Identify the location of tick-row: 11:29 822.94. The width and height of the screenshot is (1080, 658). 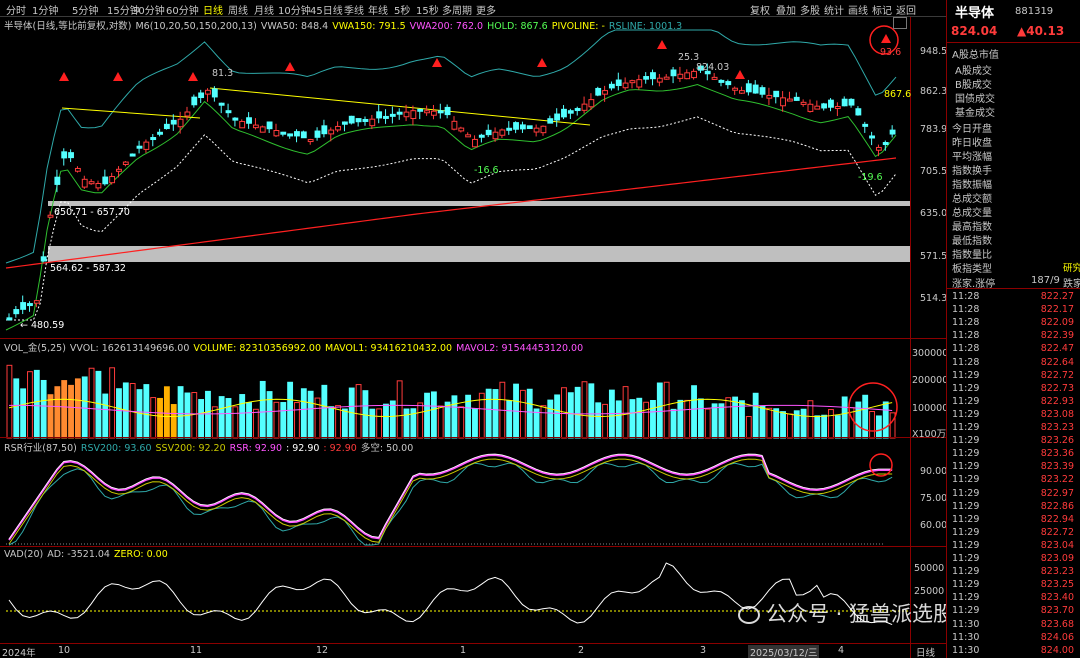
(1015, 519).